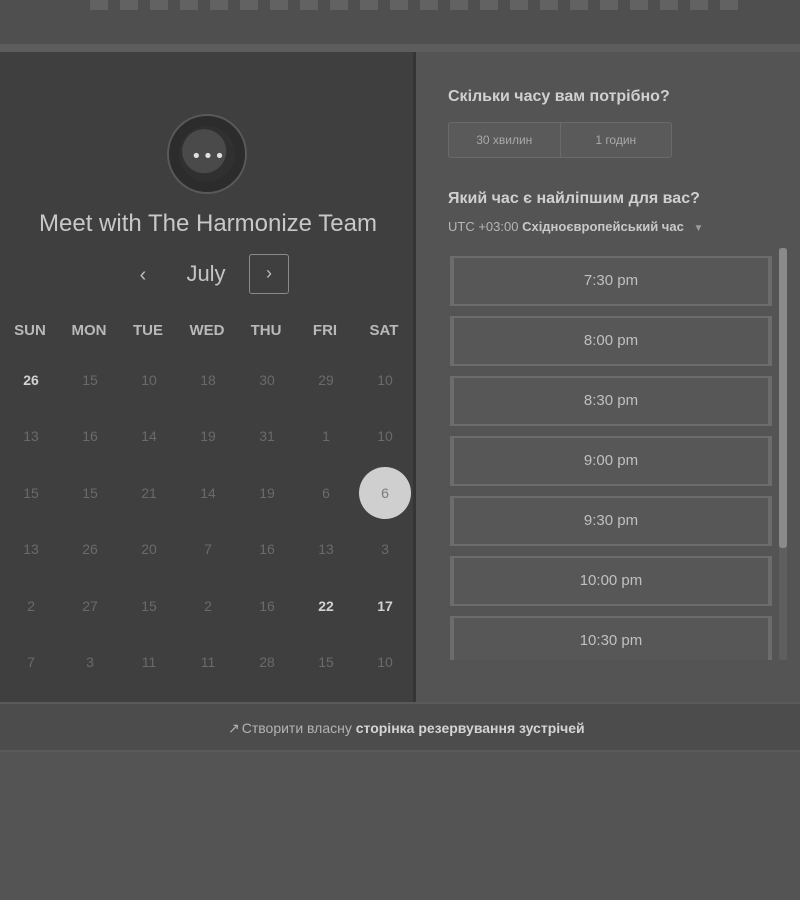 The image size is (800, 900). I want to click on weekday-label: SUN, so click(30, 330).